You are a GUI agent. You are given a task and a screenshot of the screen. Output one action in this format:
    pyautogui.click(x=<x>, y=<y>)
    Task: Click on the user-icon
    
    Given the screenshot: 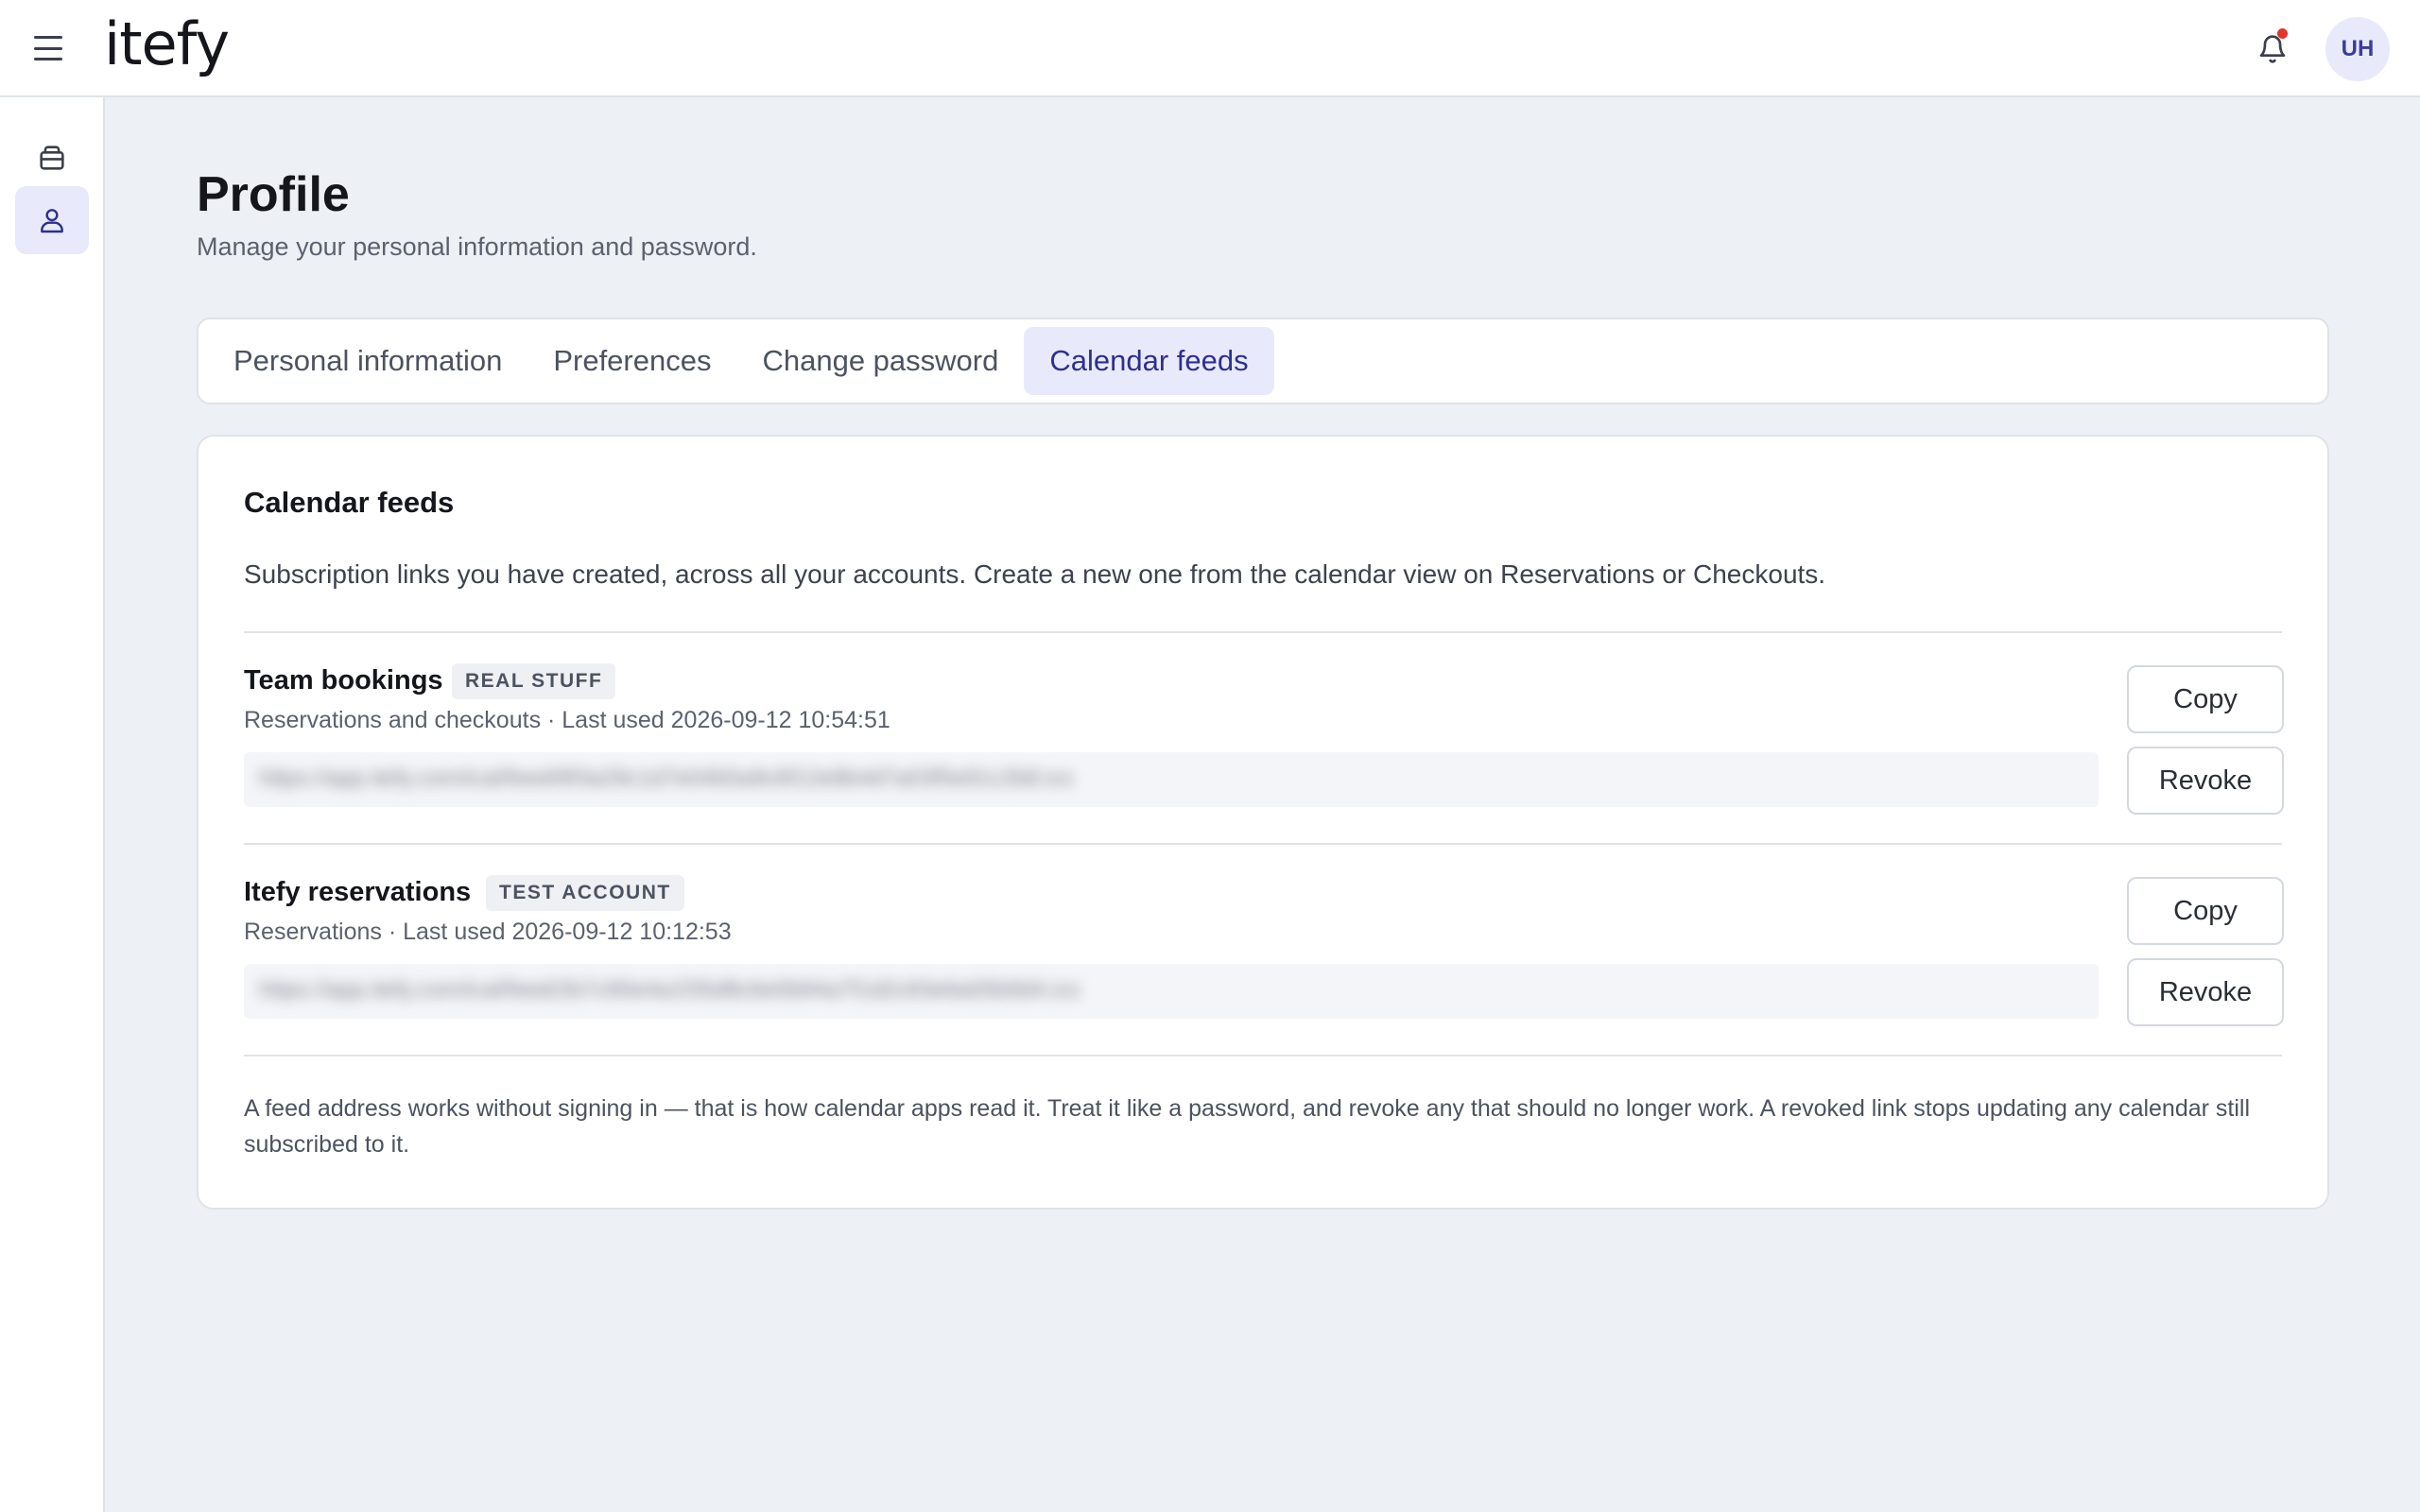 What is the action you would take?
    pyautogui.click(x=52, y=221)
    